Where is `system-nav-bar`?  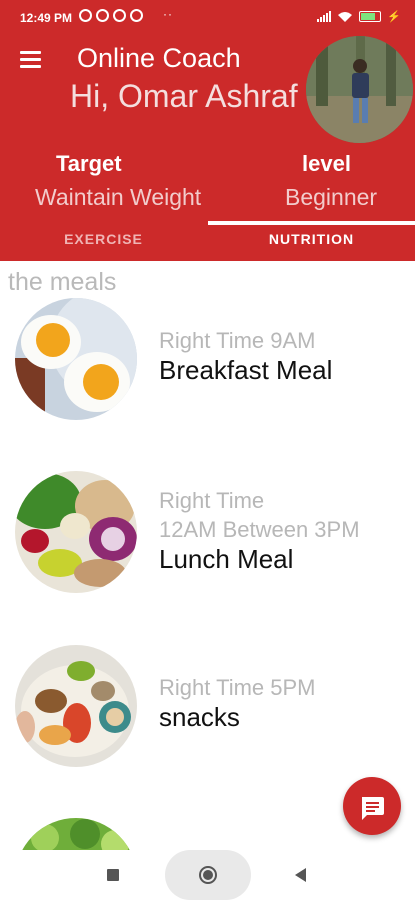 system-nav-bar is located at coordinates (207, 875).